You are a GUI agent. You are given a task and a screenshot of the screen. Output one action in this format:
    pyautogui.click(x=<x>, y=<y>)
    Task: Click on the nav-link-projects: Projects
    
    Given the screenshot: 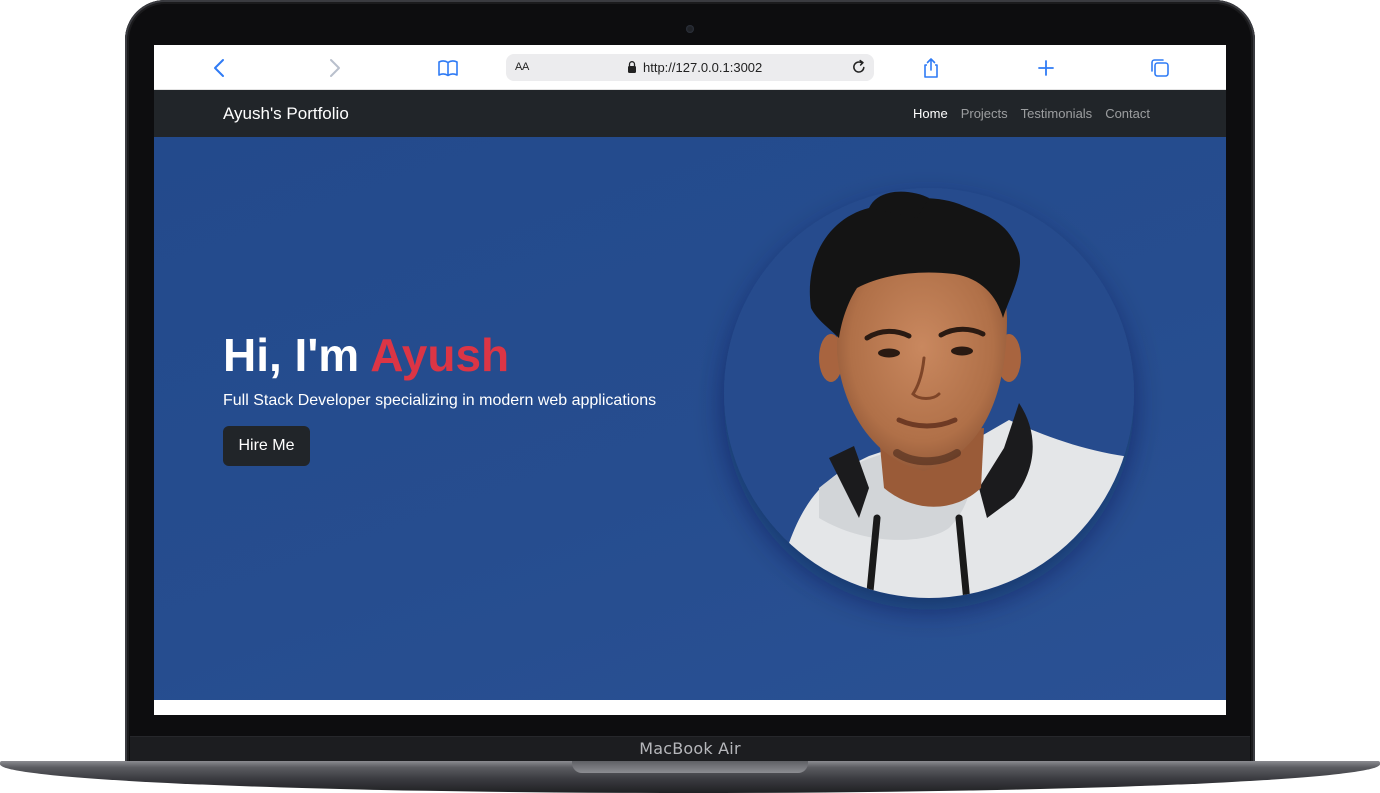 What is the action you would take?
    pyautogui.click(x=984, y=113)
    